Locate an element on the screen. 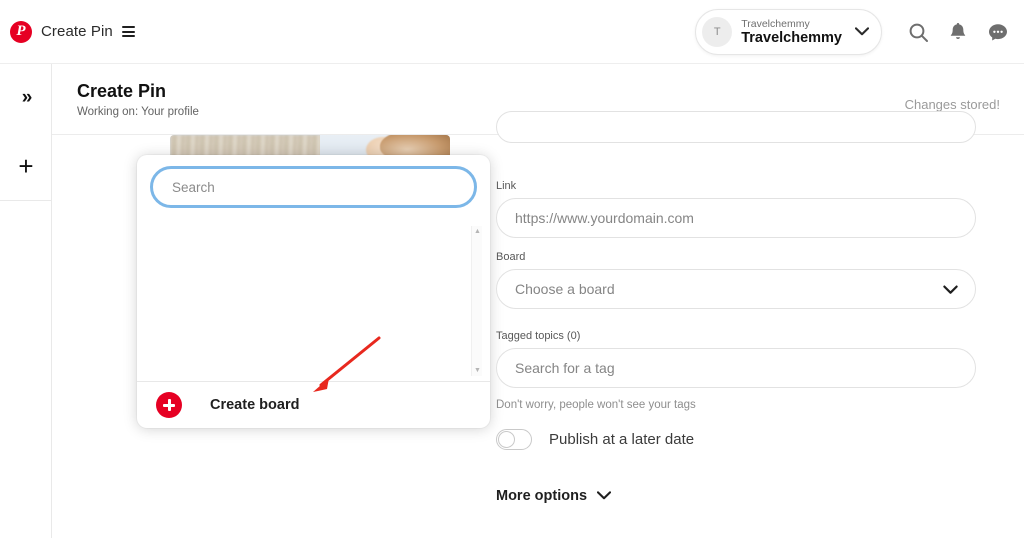 This screenshot has height=538, width=1024. avatar-initial: T is located at coordinates (717, 32).